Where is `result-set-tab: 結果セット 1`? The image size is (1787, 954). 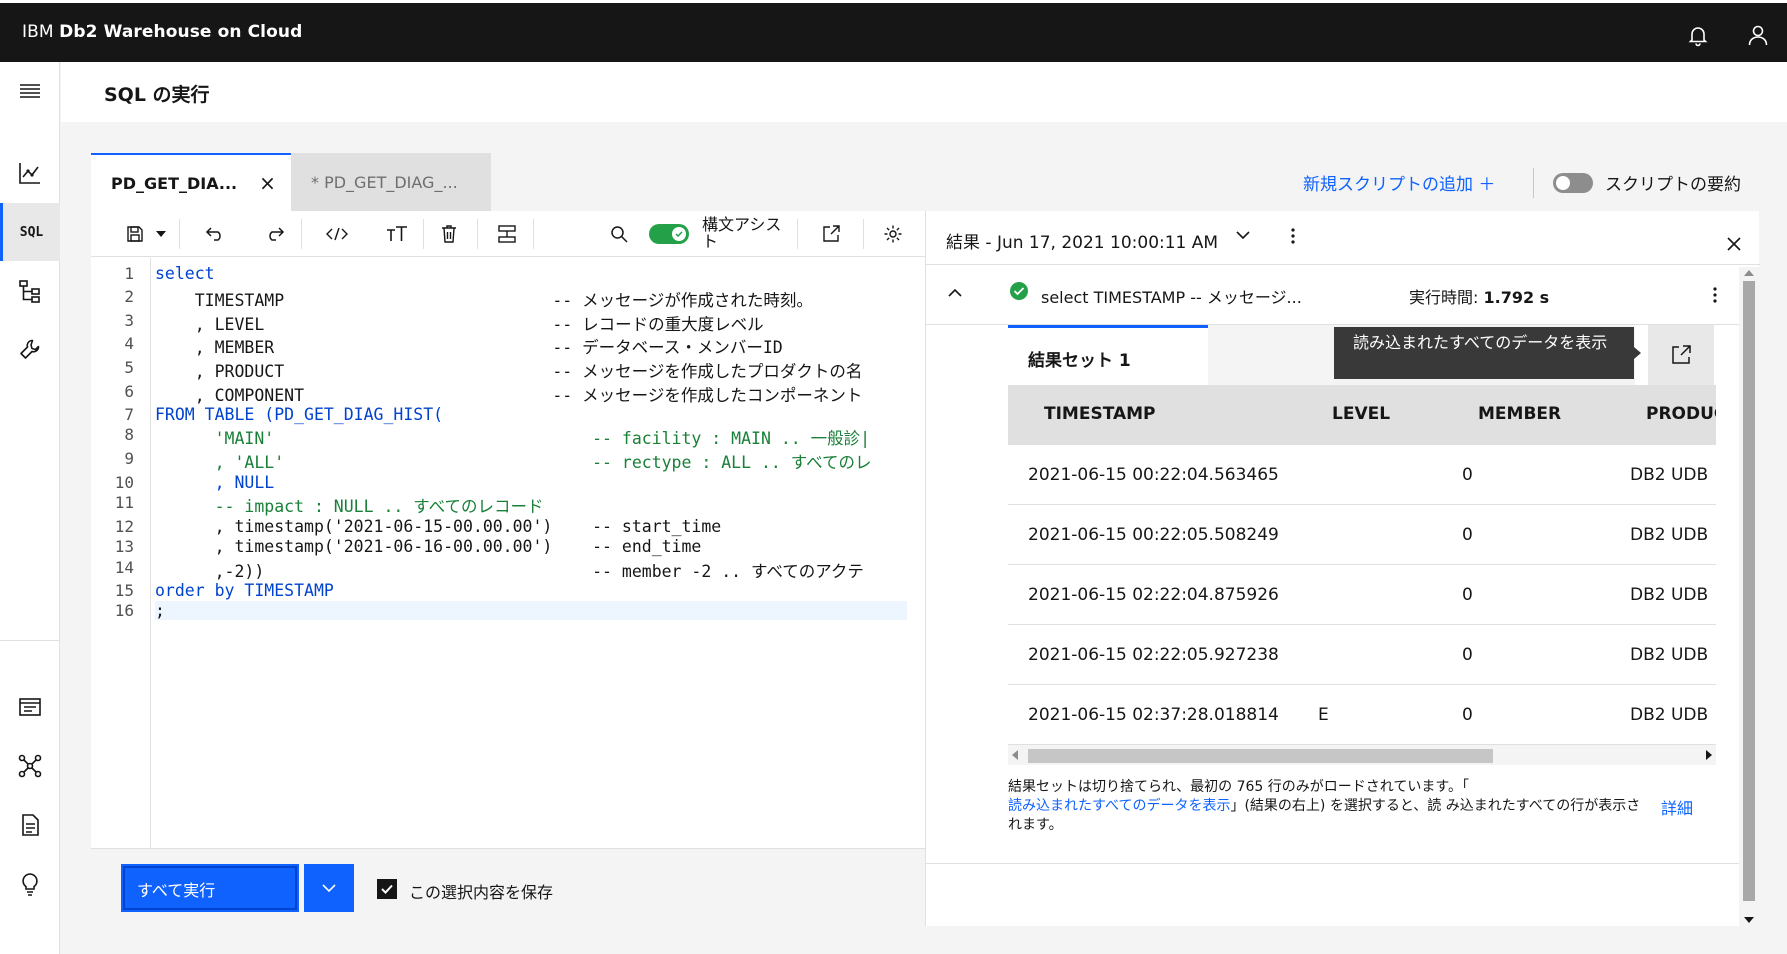
result-set-tab: 結果セット 1 is located at coordinates (1108, 355).